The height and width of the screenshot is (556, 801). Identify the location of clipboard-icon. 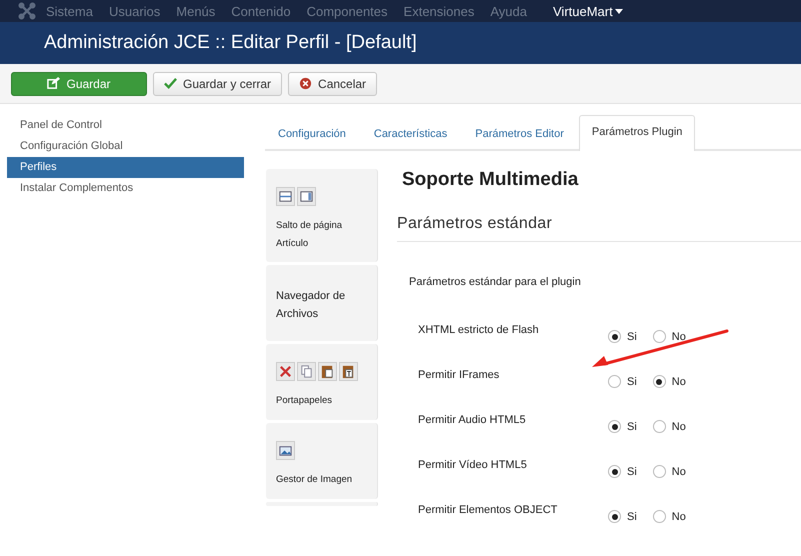
(327, 371).